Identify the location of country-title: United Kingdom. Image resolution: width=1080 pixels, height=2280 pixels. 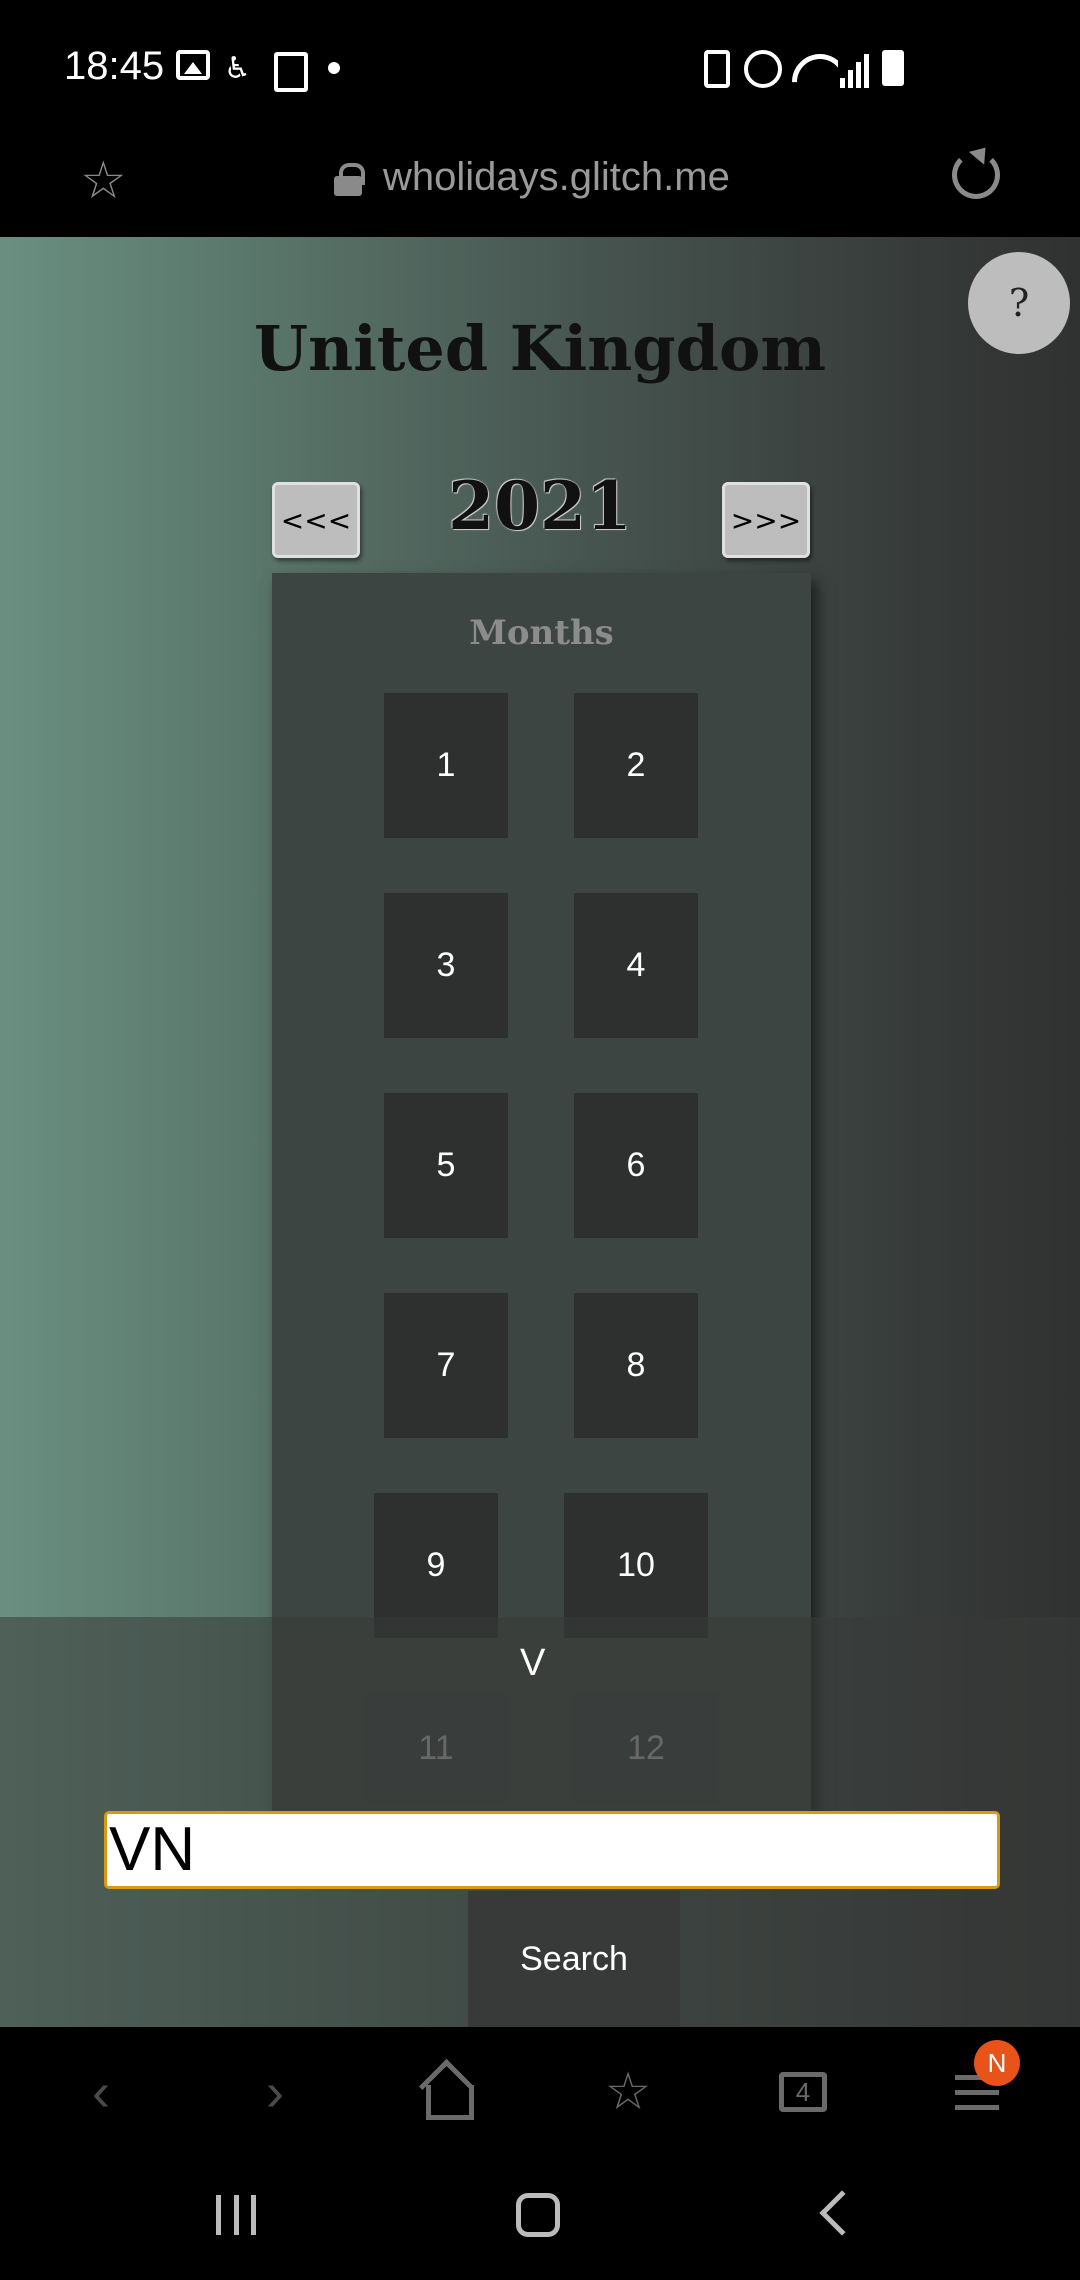
(540, 348).